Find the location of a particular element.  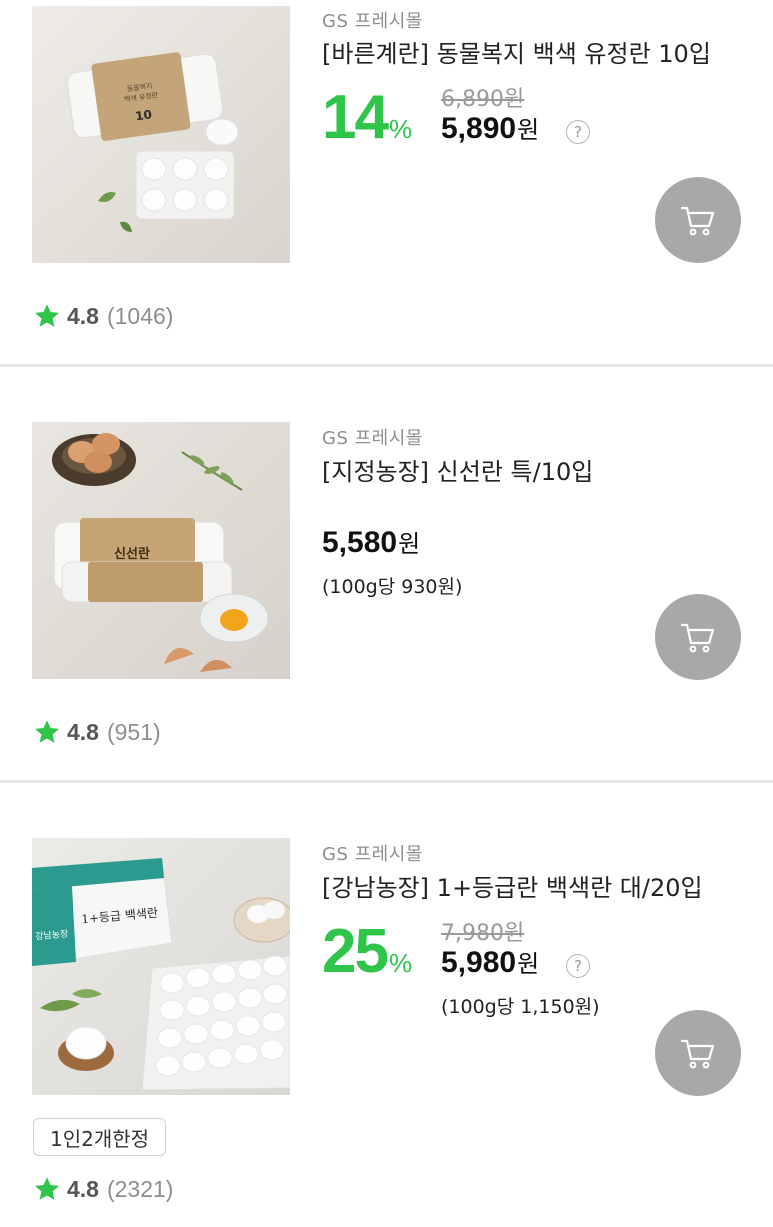

product-thumbnail: 신선란 10 is located at coordinates (161, 550).